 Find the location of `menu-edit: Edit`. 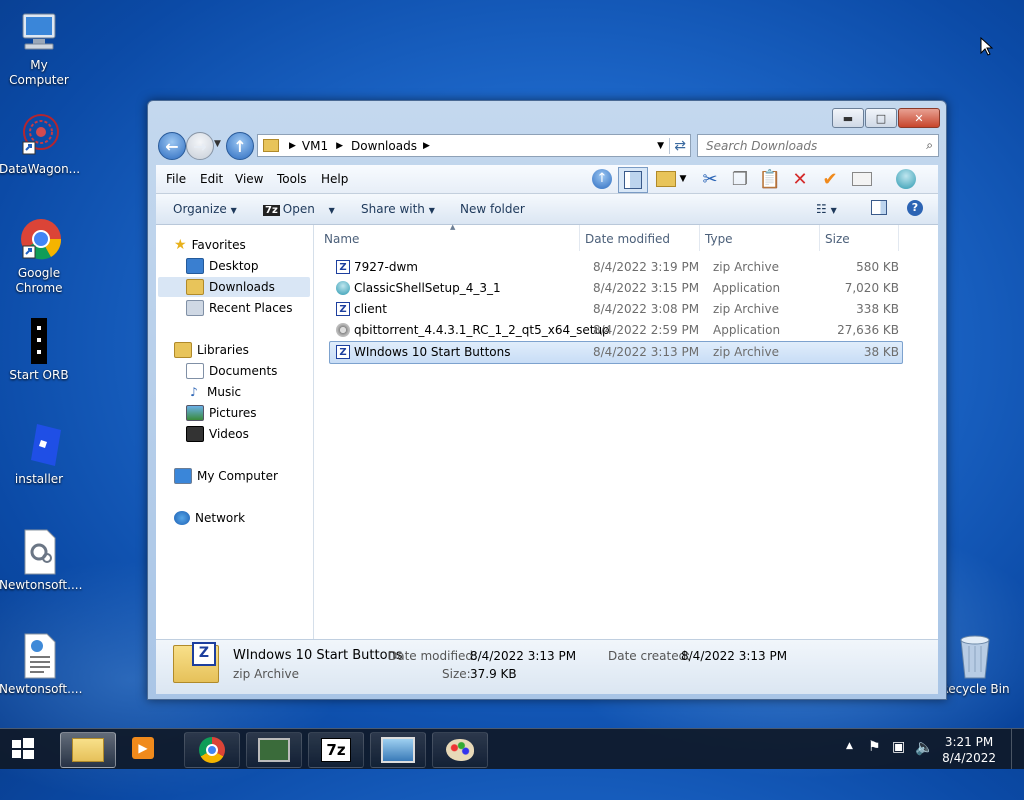

menu-edit: Edit is located at coordinates (211, 179).